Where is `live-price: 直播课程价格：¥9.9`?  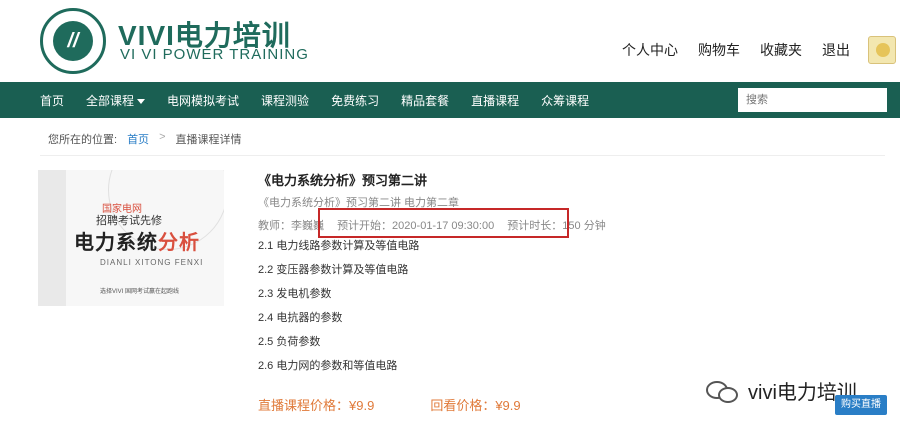 live-price: 直播课程价格：¥9.9 is located at coordinates (316, 405).